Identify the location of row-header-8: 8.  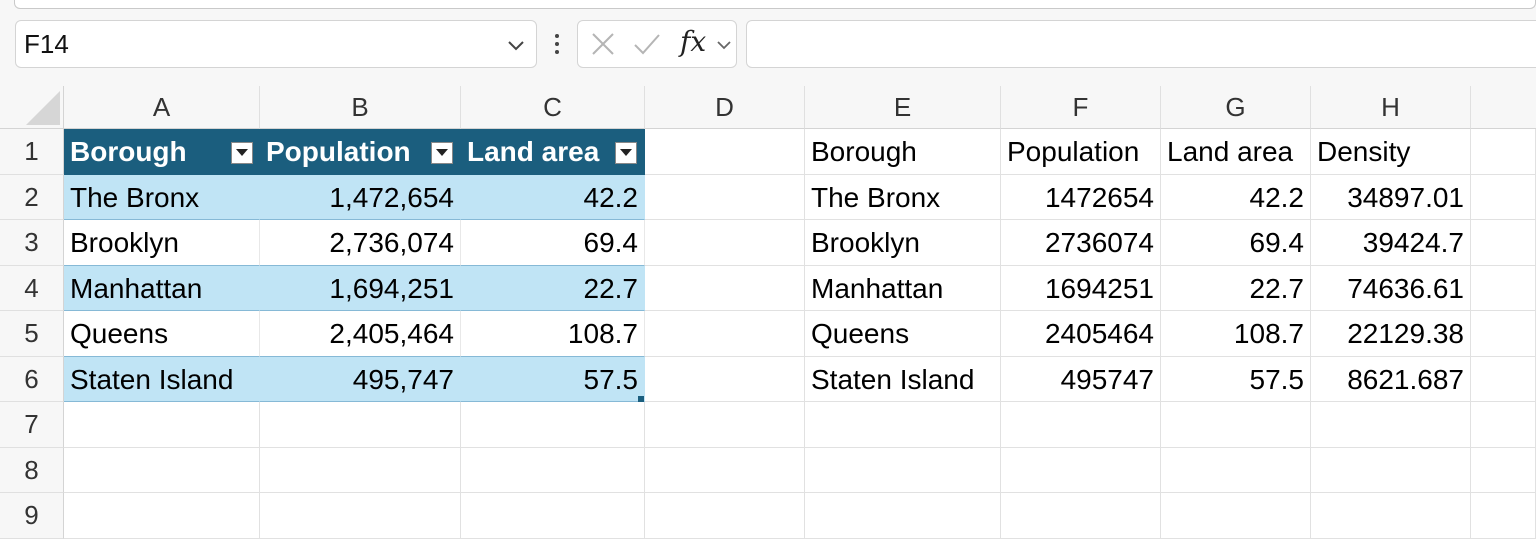
(32, 470).